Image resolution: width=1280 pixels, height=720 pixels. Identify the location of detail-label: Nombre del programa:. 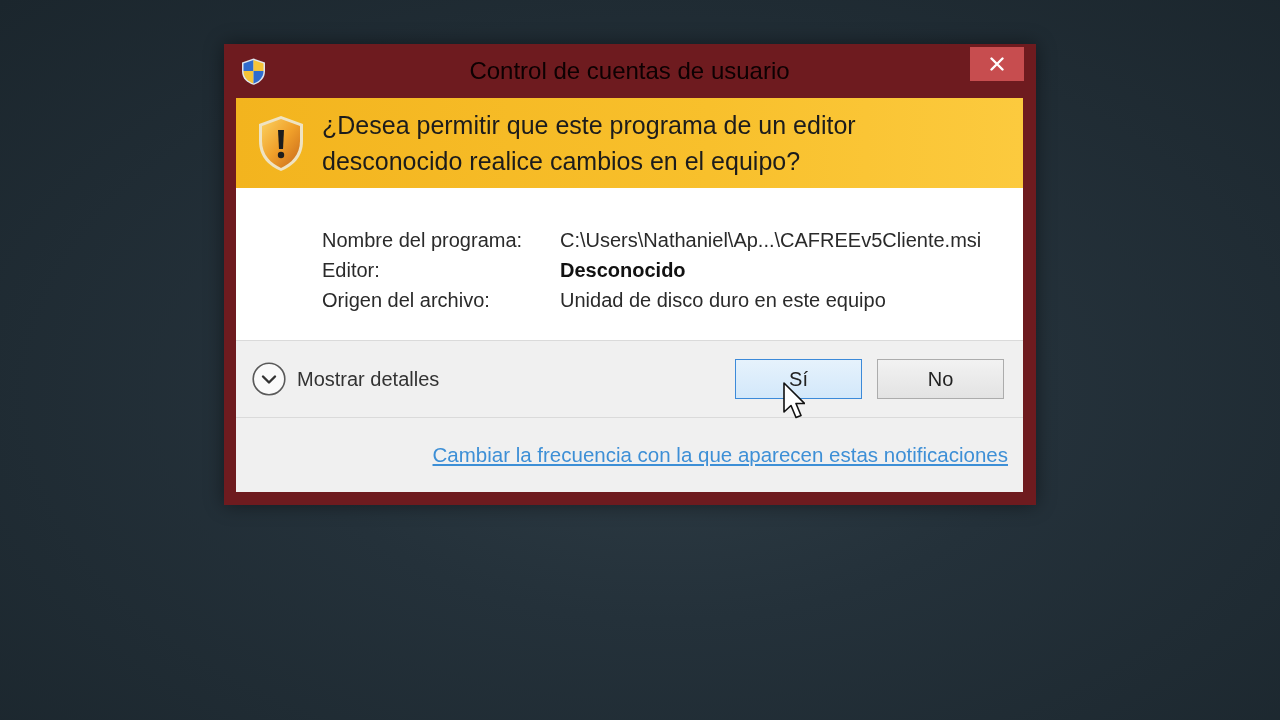
(423, 240).